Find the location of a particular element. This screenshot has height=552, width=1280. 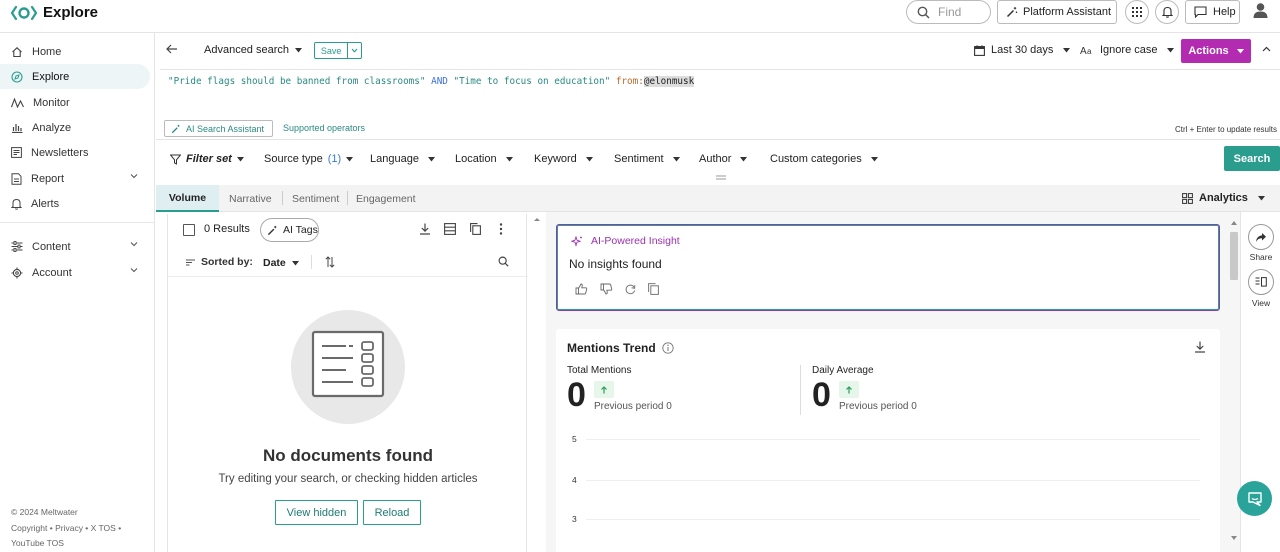

sort-dropdown: Date is located at coordinates (281, 263).